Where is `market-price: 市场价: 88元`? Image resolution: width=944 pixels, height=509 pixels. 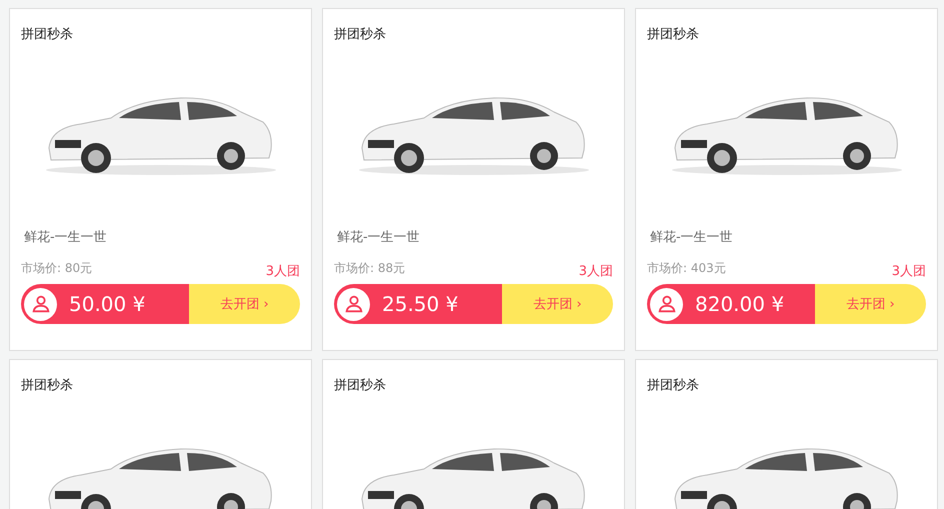 market-price: 市场价: 88元 is located at coordinates (370, 268).